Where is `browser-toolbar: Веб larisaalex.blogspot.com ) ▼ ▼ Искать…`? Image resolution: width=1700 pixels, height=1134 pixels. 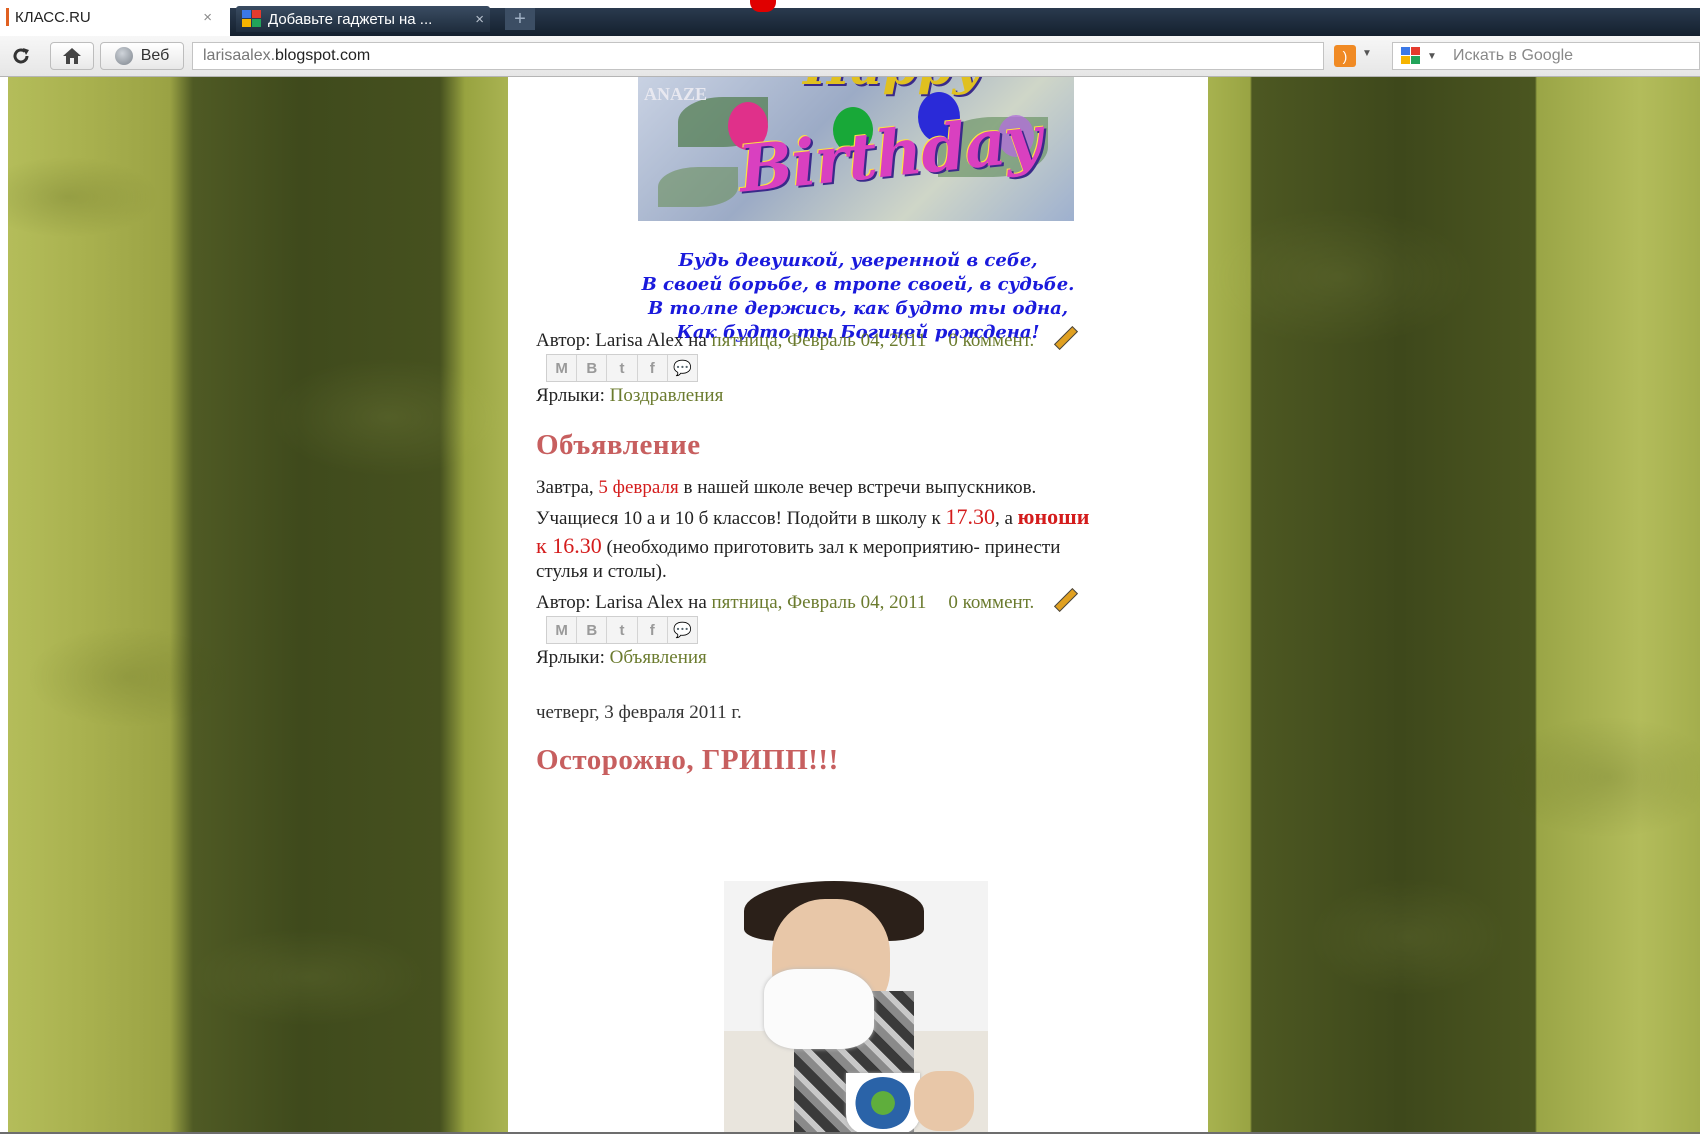 browser-toolbar: Веб larisaalex.blogspot.com ) ▼ ▼ Искать… is located at coordinates (850, 56).